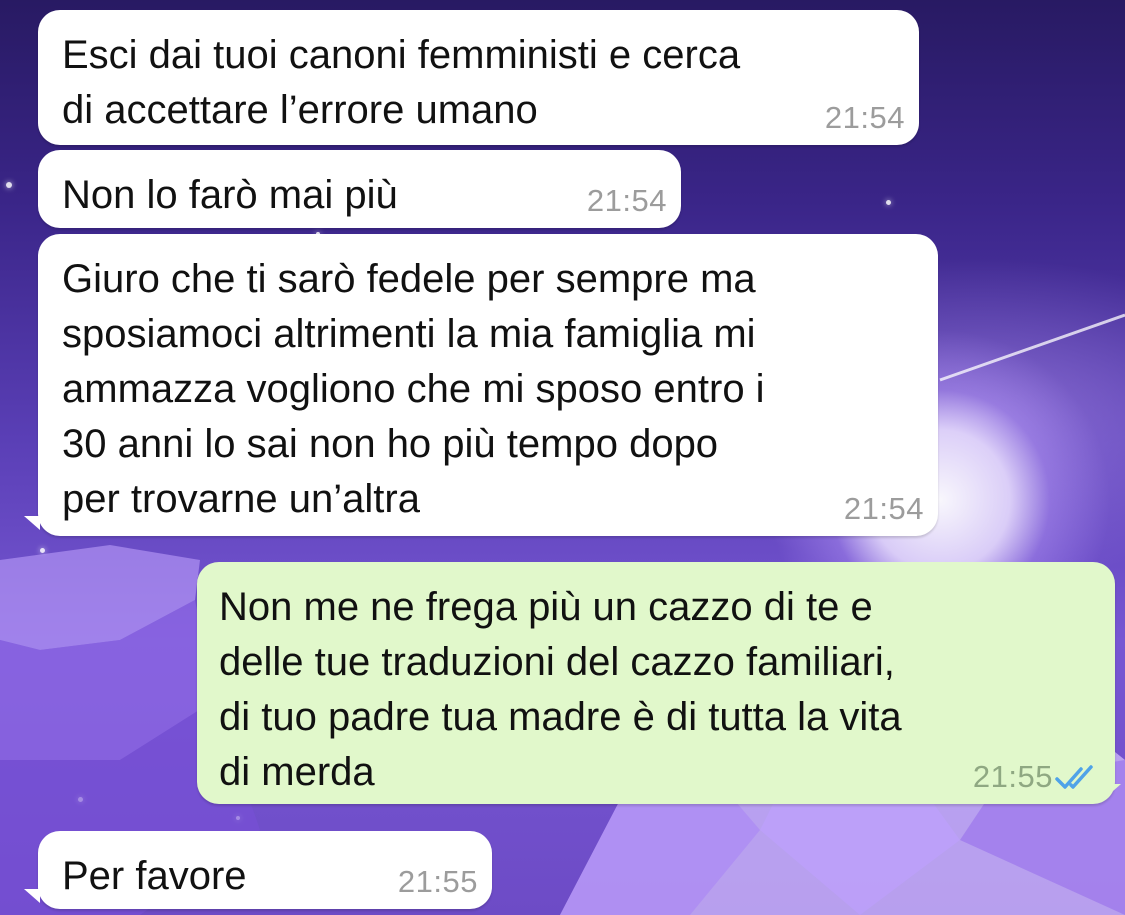  Describe the element at coordinates (1074, 777) in the screenshot. I see `double-check-read-icon` at that location.